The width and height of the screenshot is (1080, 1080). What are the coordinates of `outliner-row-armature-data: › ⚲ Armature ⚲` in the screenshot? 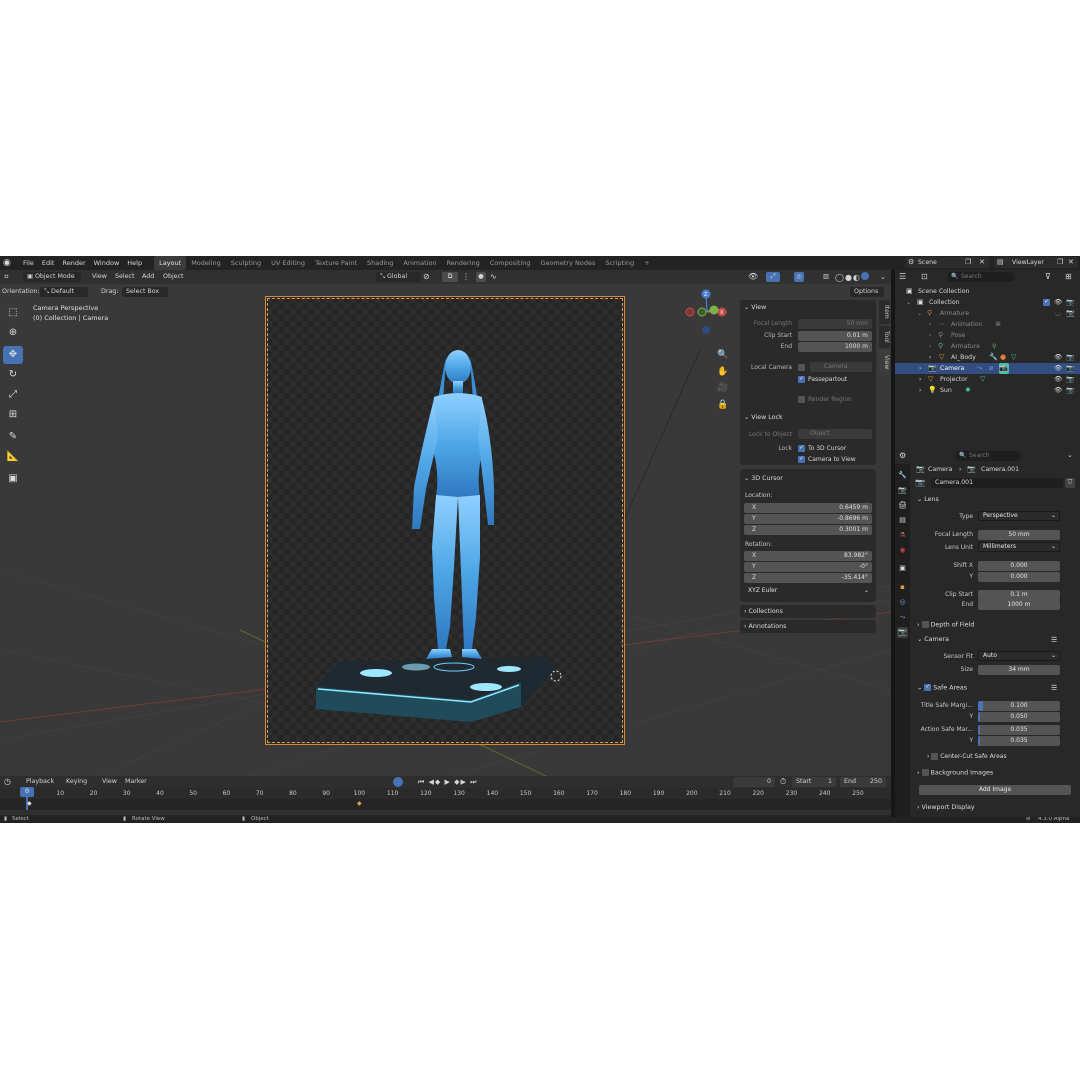 It's located at (987, 346).